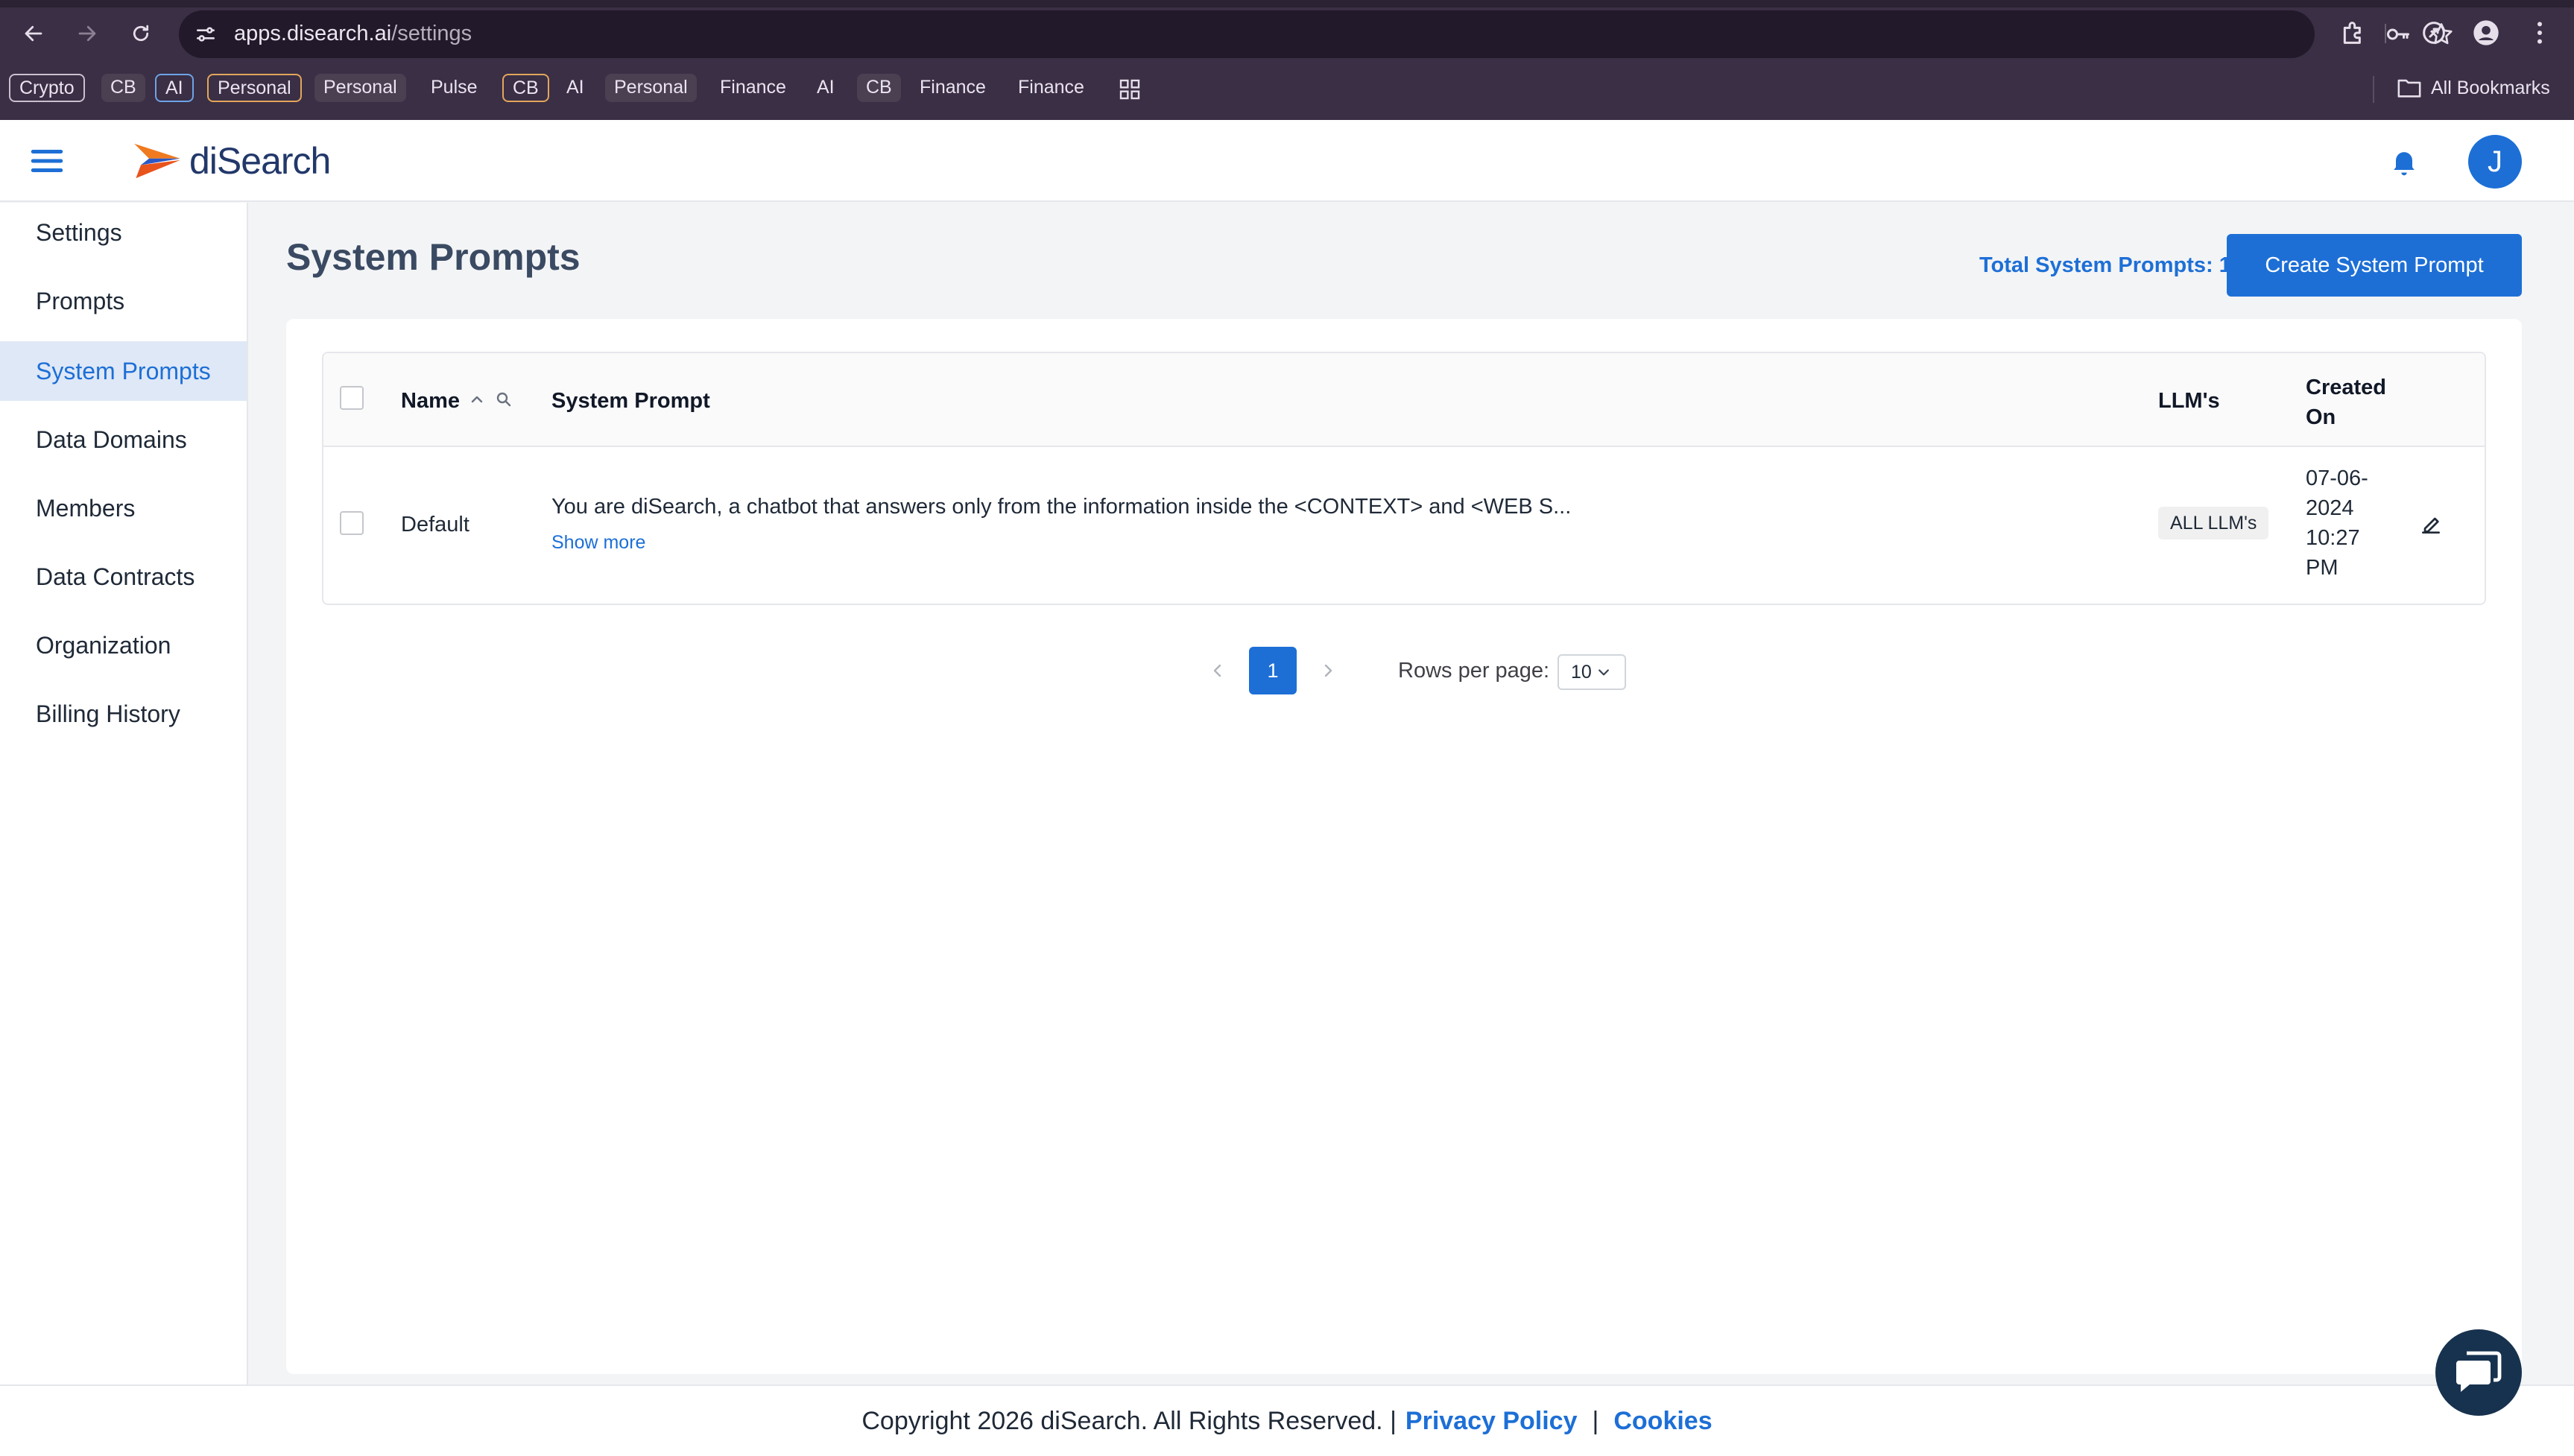 This screenshot has height=1456, width=2574. I want to click on select-all-checkbox, so click(352, 398).